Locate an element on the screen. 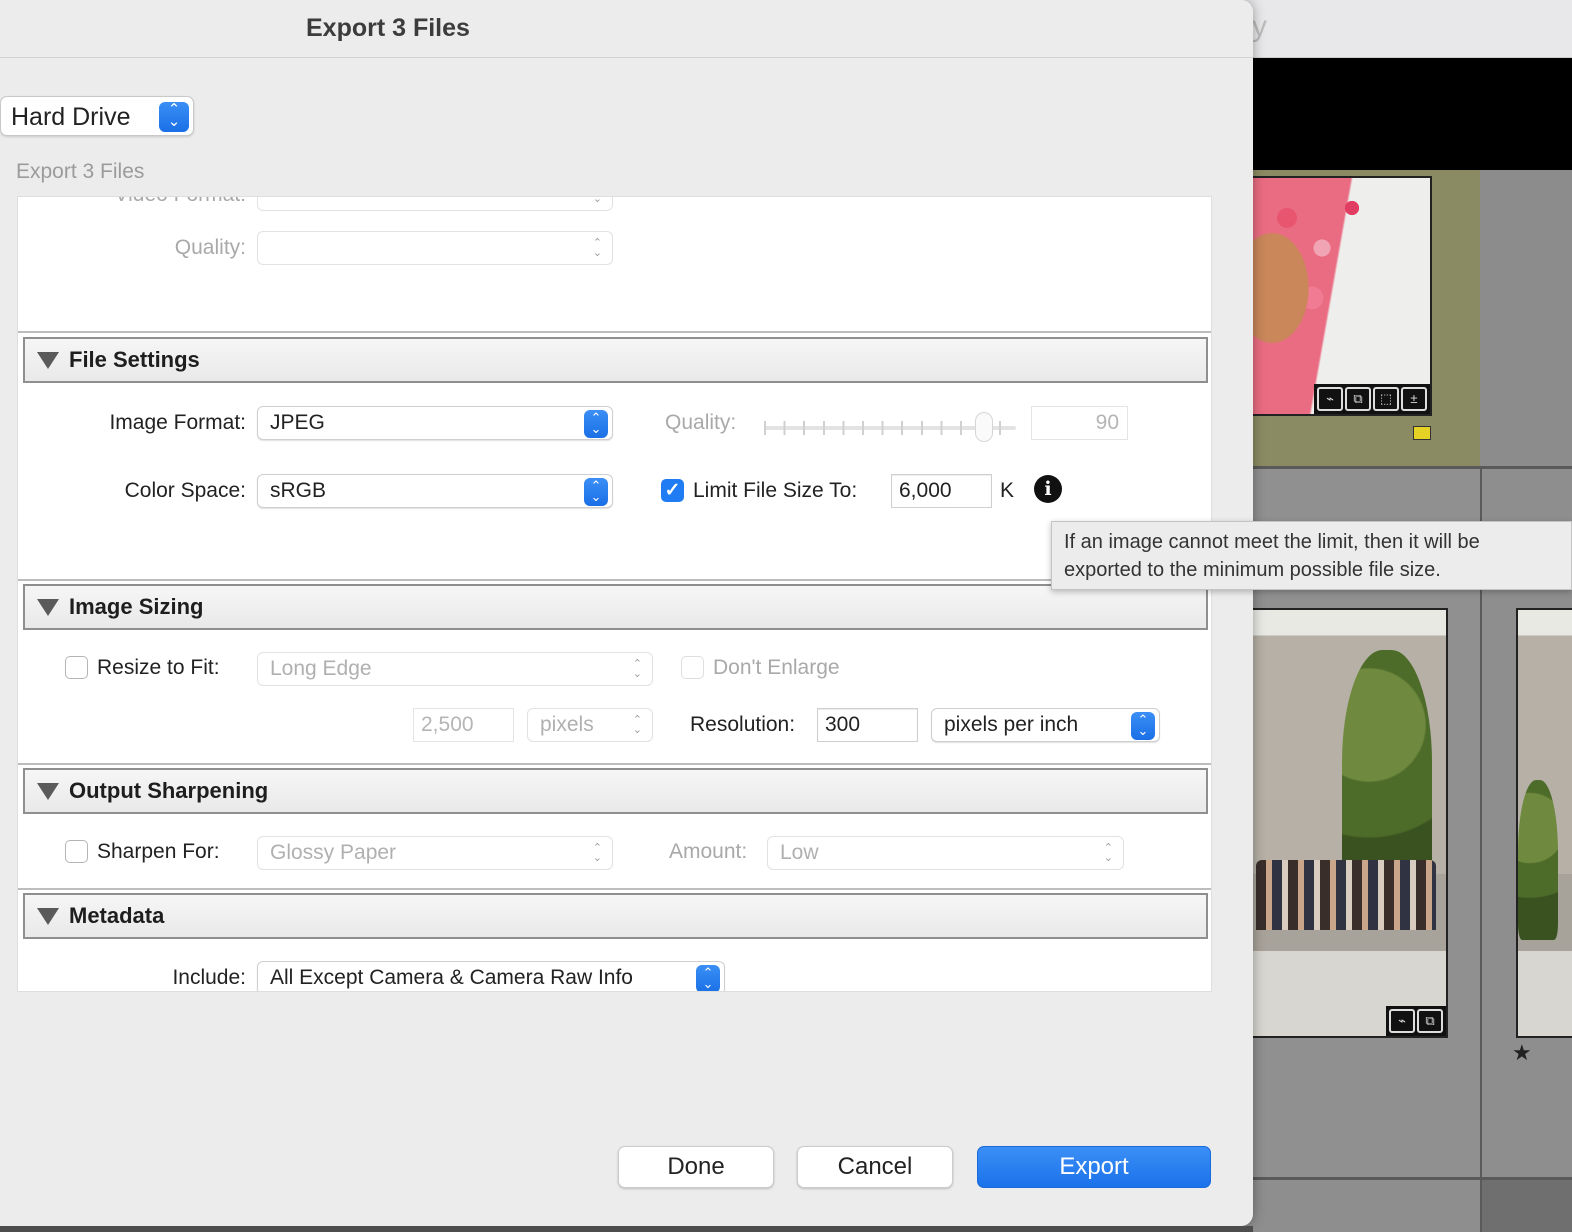  sharpen-for-label: Sharpen For: is located at coordinates (158, 851).